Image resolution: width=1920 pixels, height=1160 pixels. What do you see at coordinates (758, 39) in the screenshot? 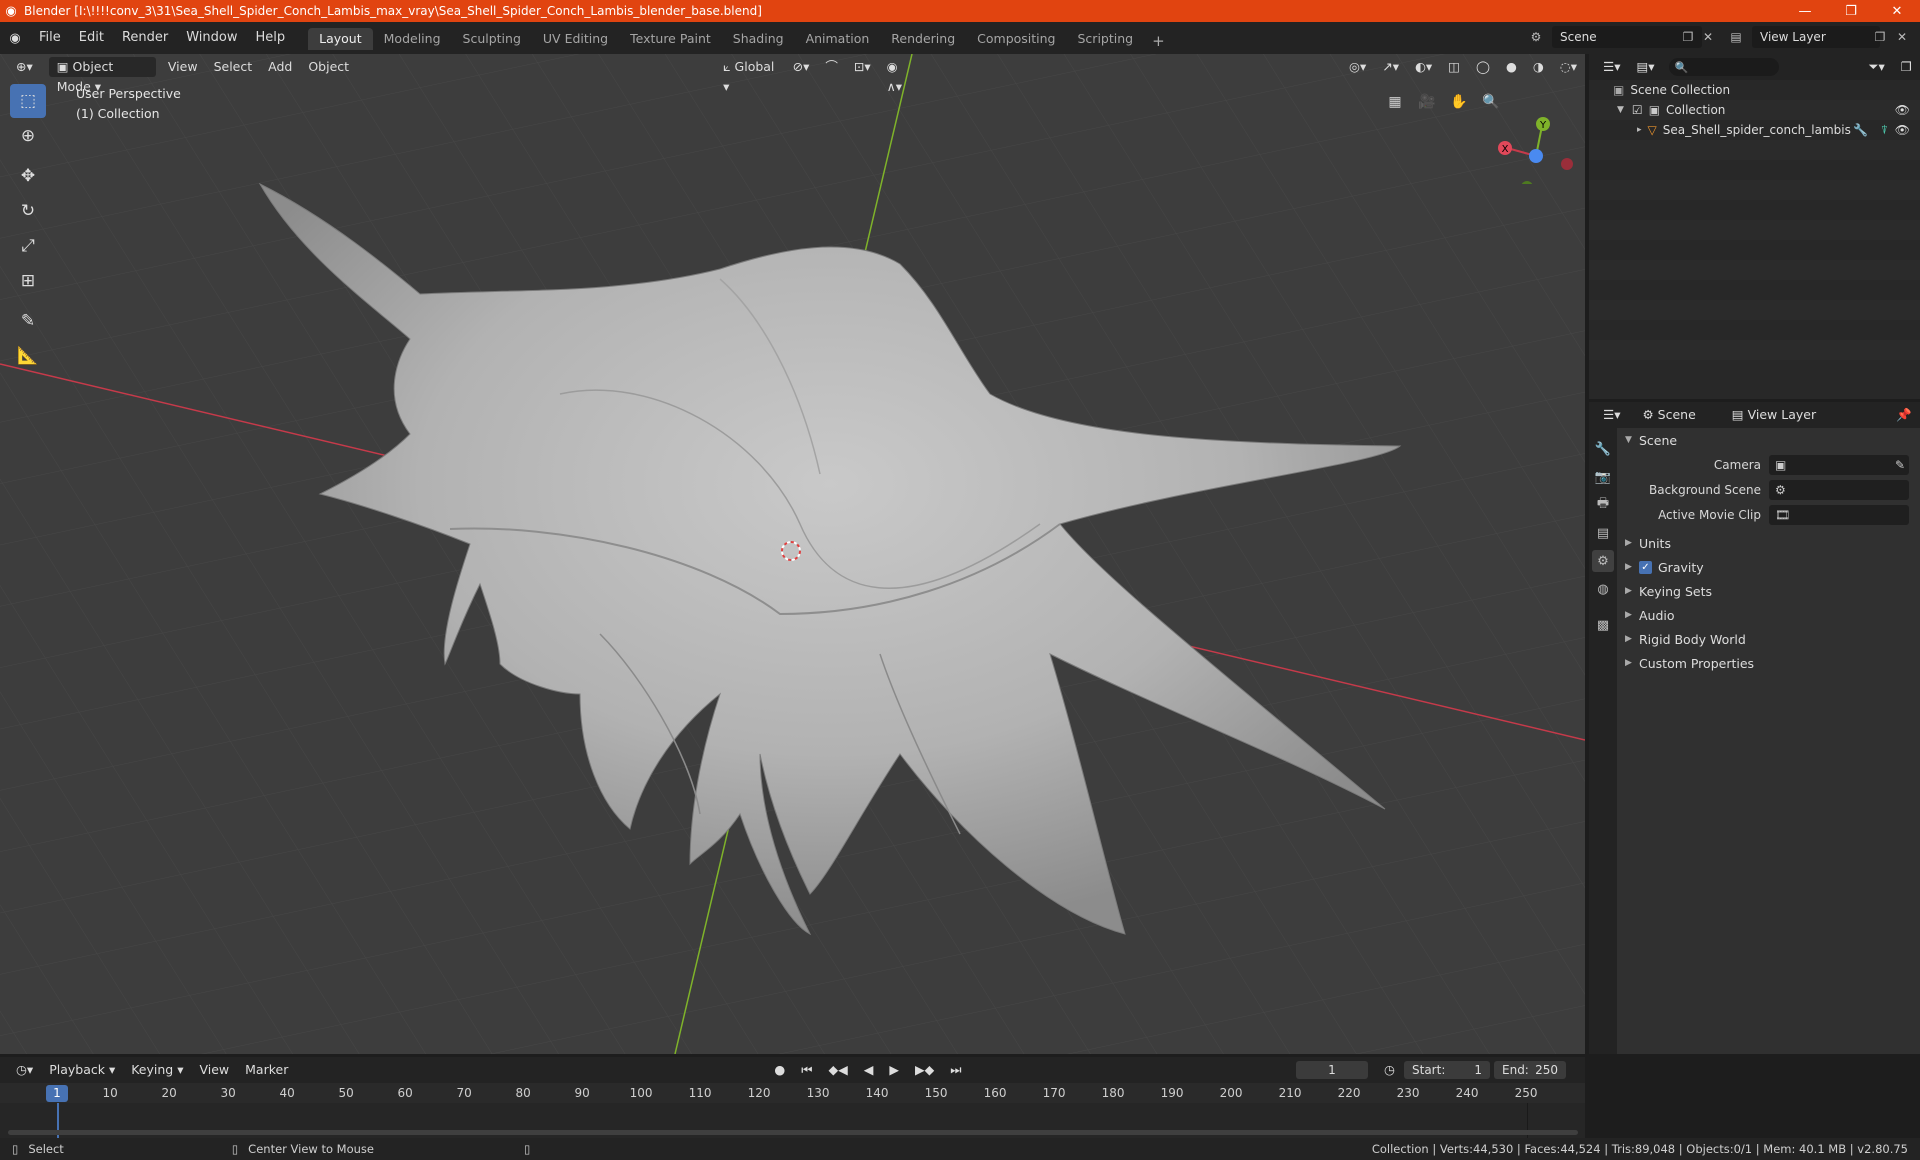
I see `tab-shading: Shading` at bounding box center [758, 39].